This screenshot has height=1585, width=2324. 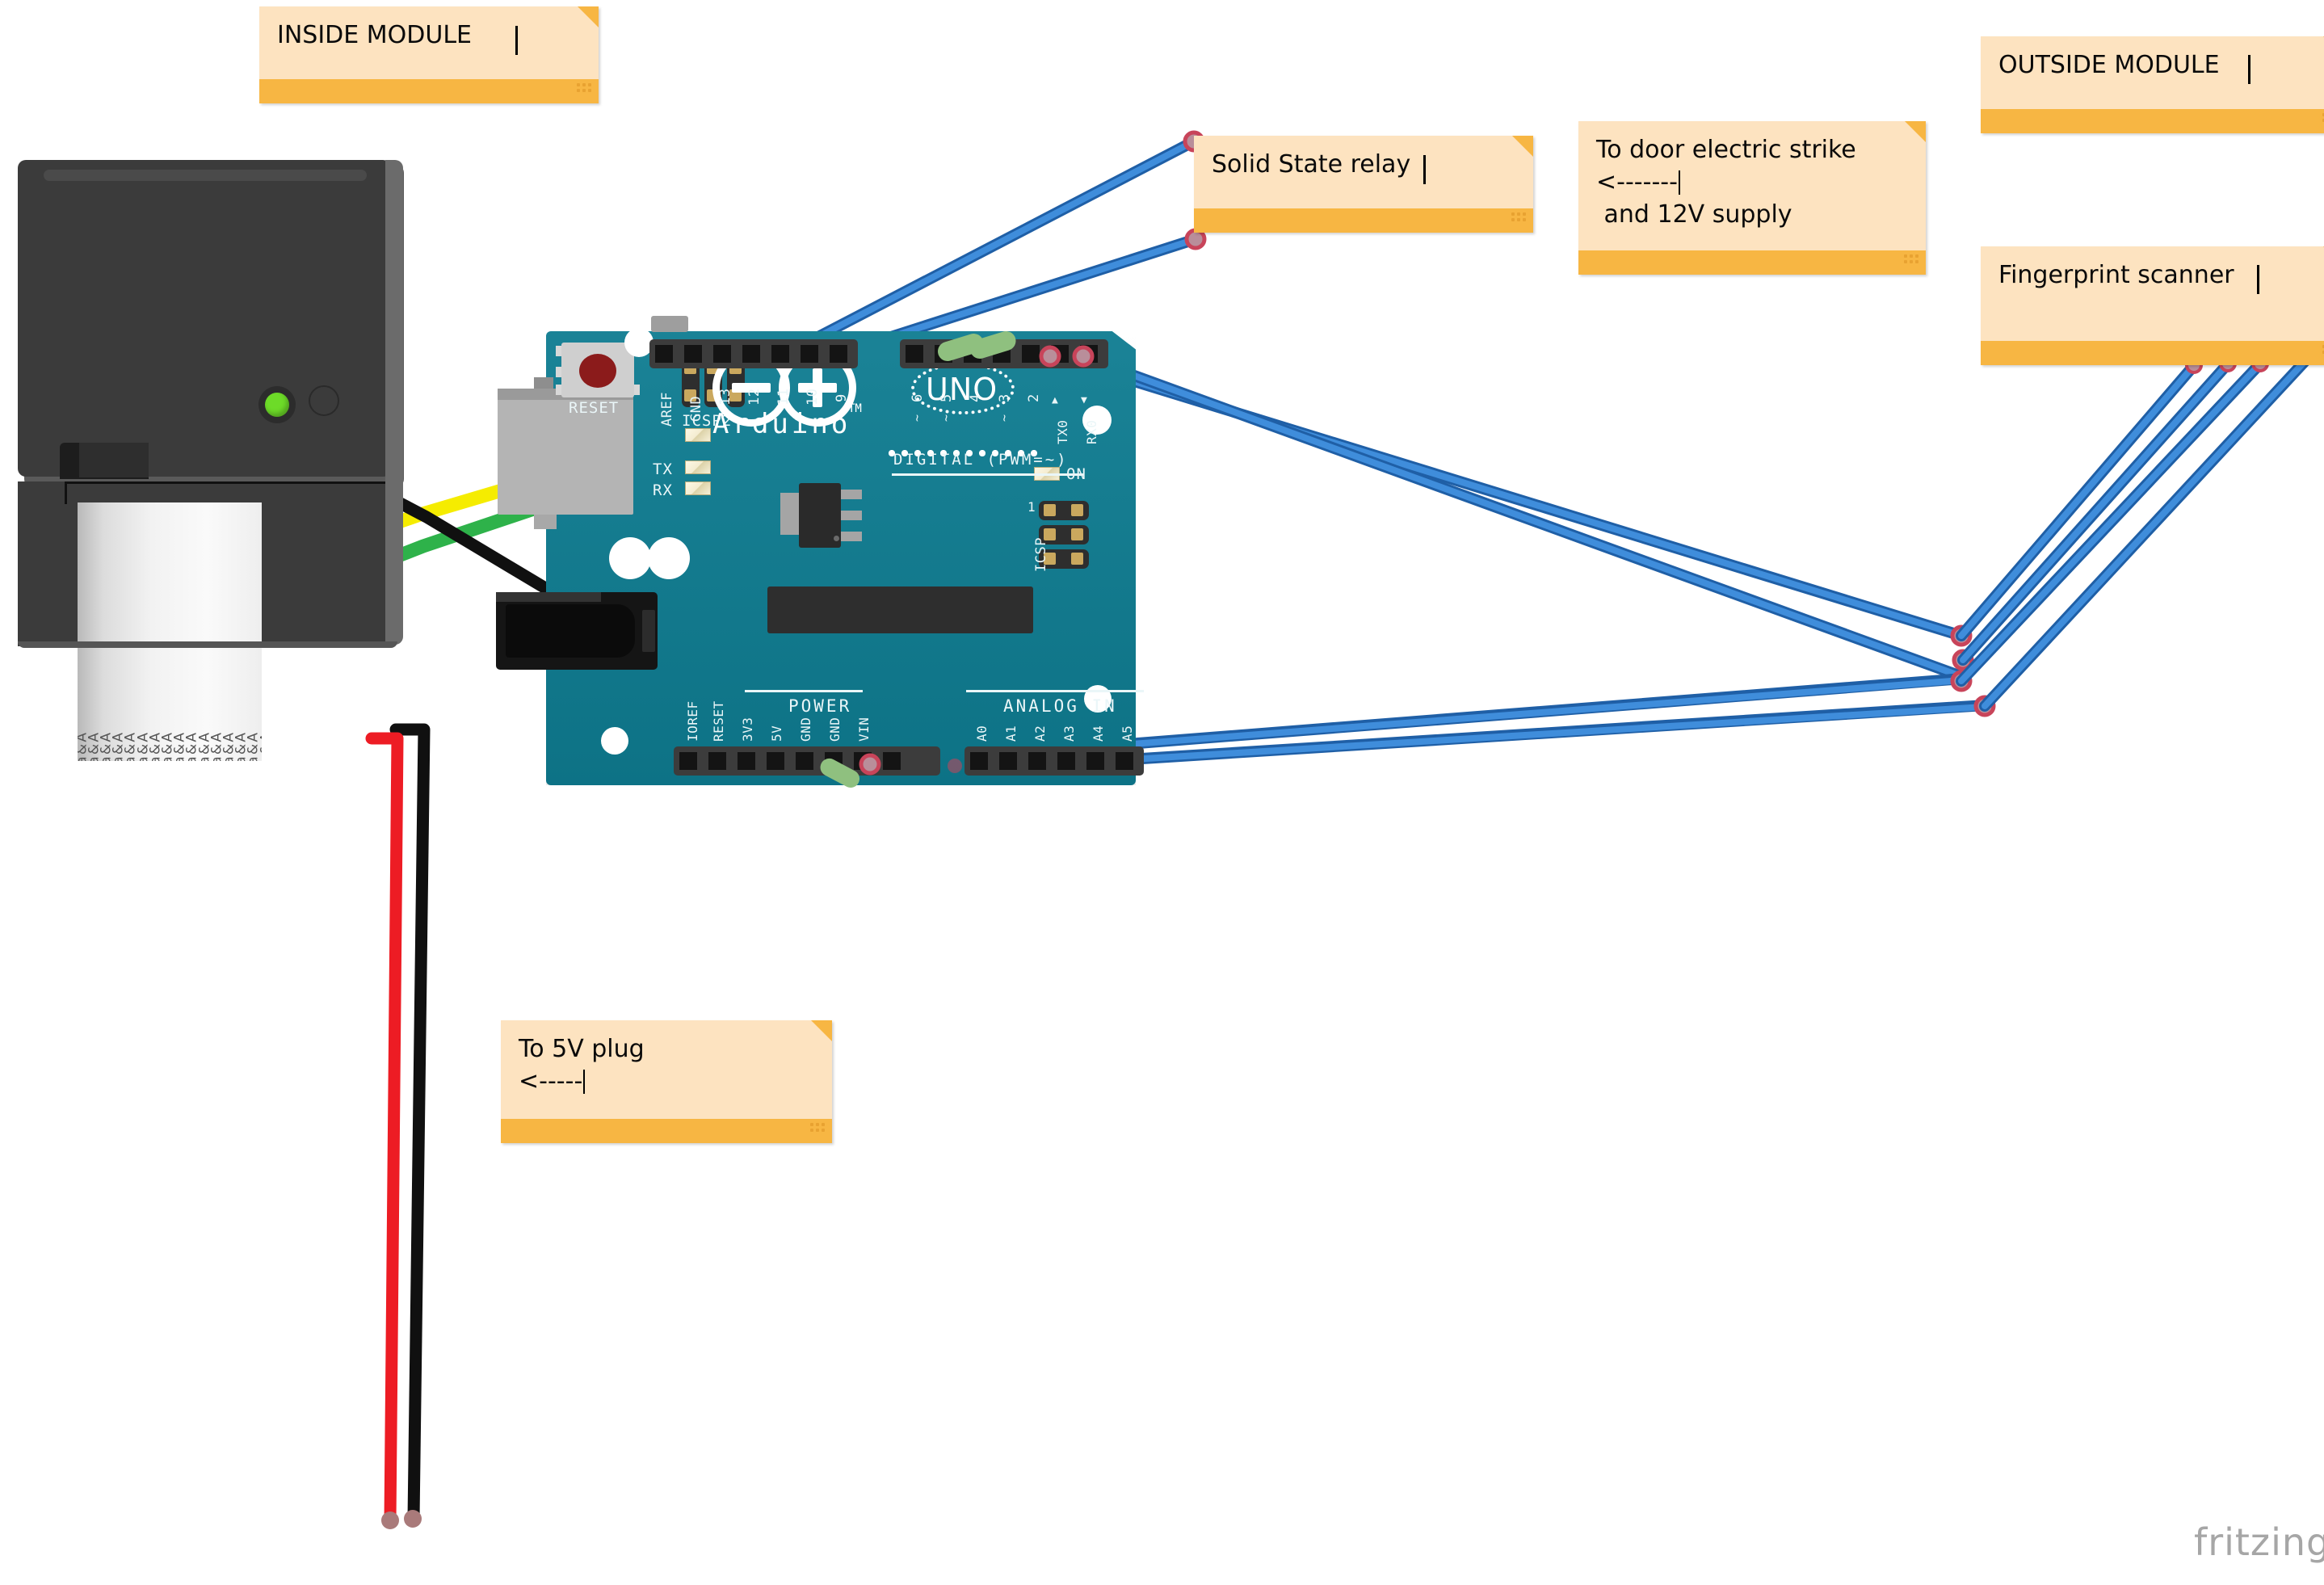 I want to click on note-fingerprint-scanner: Fingerprint scanner, so click(x=2153, y=305).